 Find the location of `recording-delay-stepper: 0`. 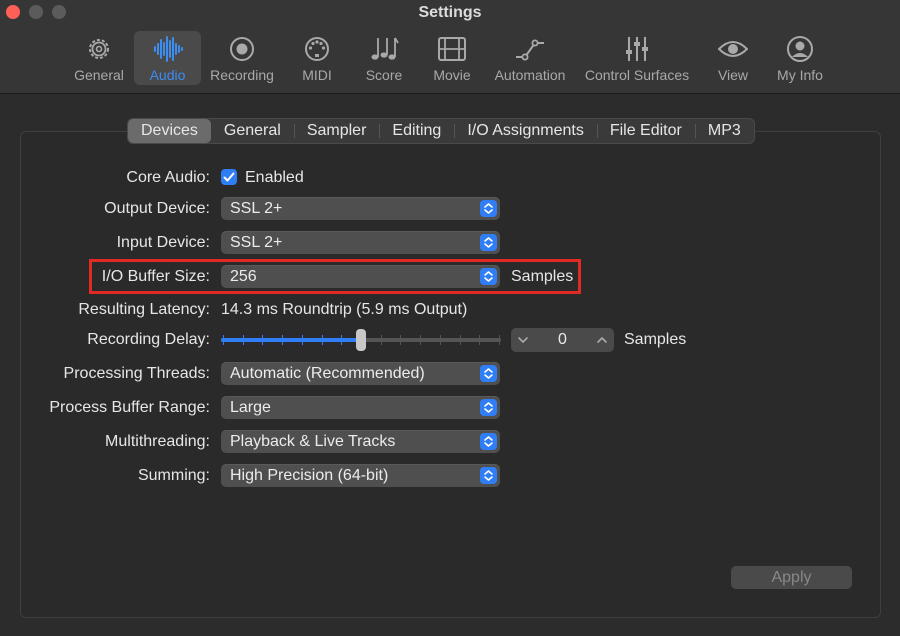

recording-delay-stepper: 0 is located at coordinates (562, 340).